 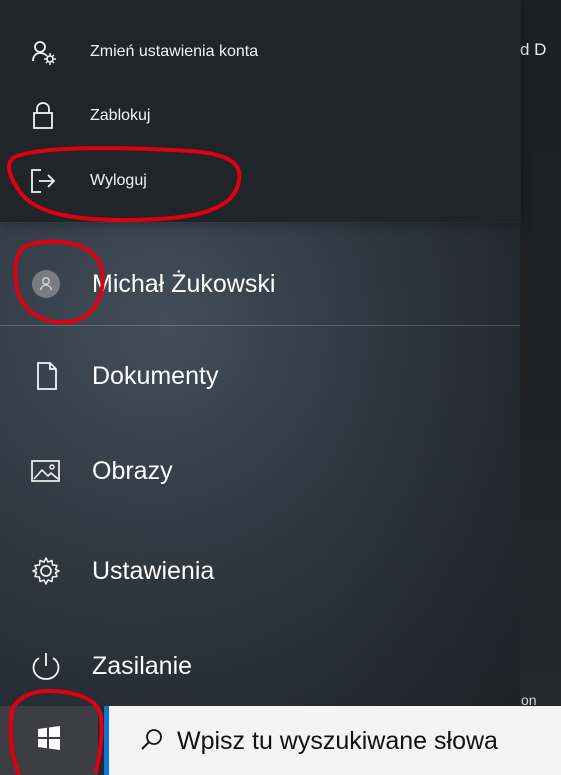 I want to click on sign-out-item: Wyloguj, so click(x=260, y=181).